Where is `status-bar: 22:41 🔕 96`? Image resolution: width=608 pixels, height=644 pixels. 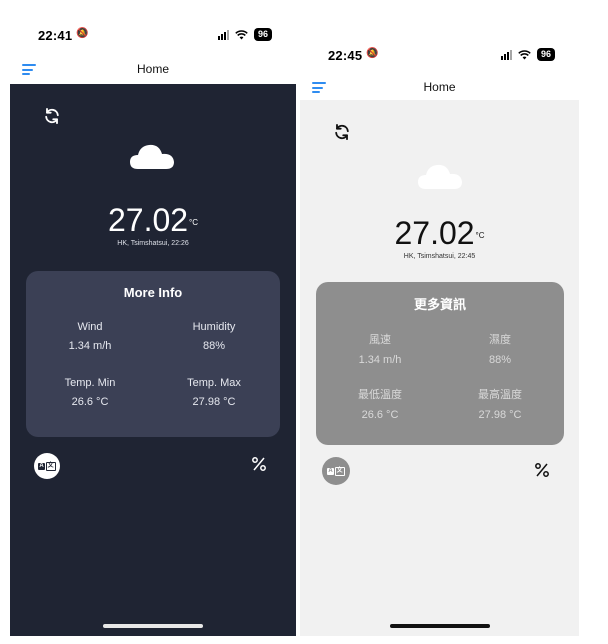
status-bar: 22:41 🔕 96 is located at coordinates (153, 34).